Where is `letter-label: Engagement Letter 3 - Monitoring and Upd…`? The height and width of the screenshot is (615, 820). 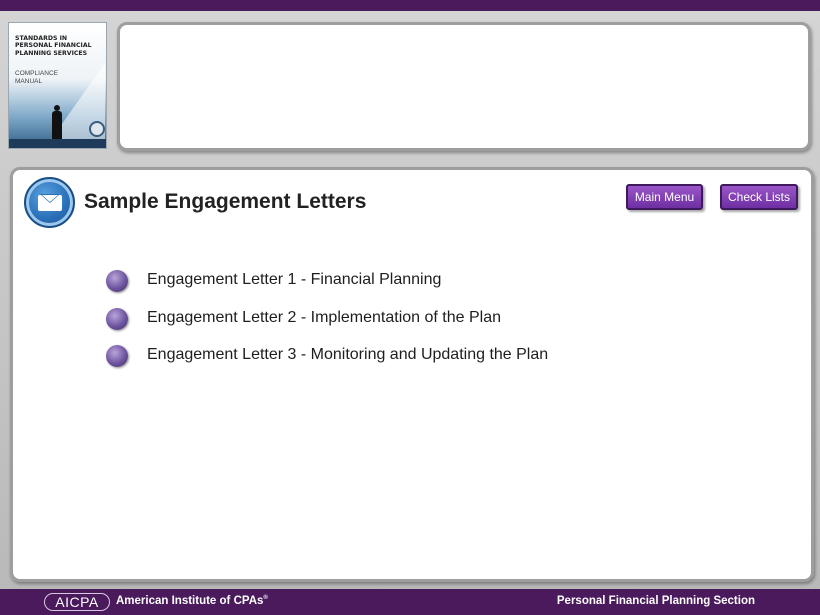
letter-label: Engagement Letter 3 - Monitoring and Upd… is located at coordinates (348, 354).